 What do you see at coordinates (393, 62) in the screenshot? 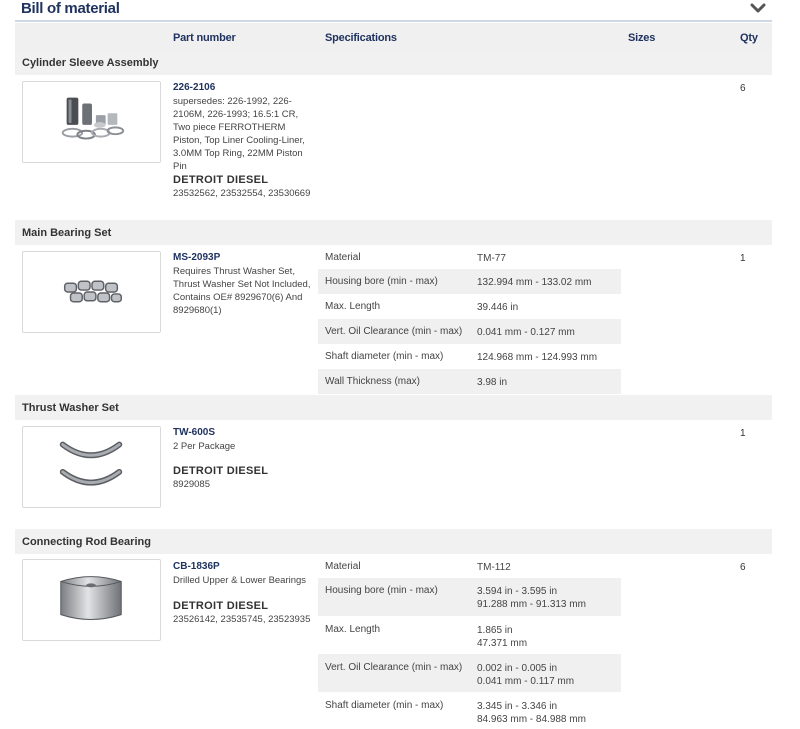
I see `group-header-cylinder-sleeve: Cylinder Sleeve Assembly` at bounding box center [393, 62].